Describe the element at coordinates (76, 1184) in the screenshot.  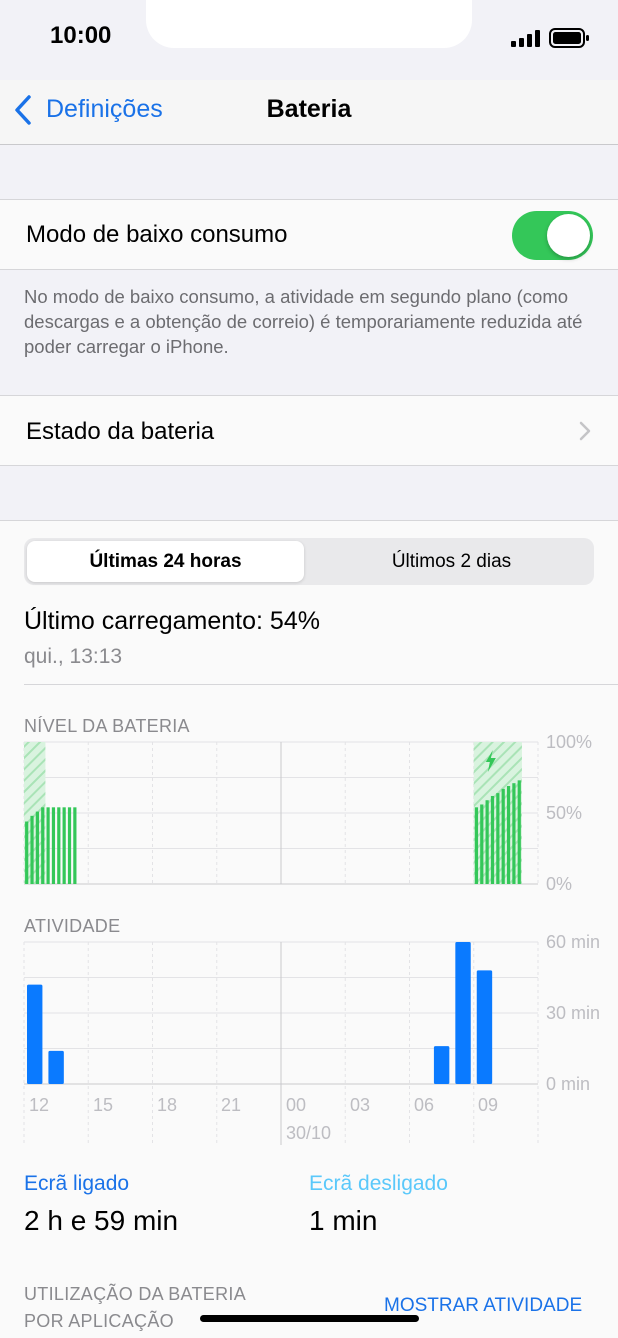
I see `screen-on-label: Ecrã ligado` at that location.